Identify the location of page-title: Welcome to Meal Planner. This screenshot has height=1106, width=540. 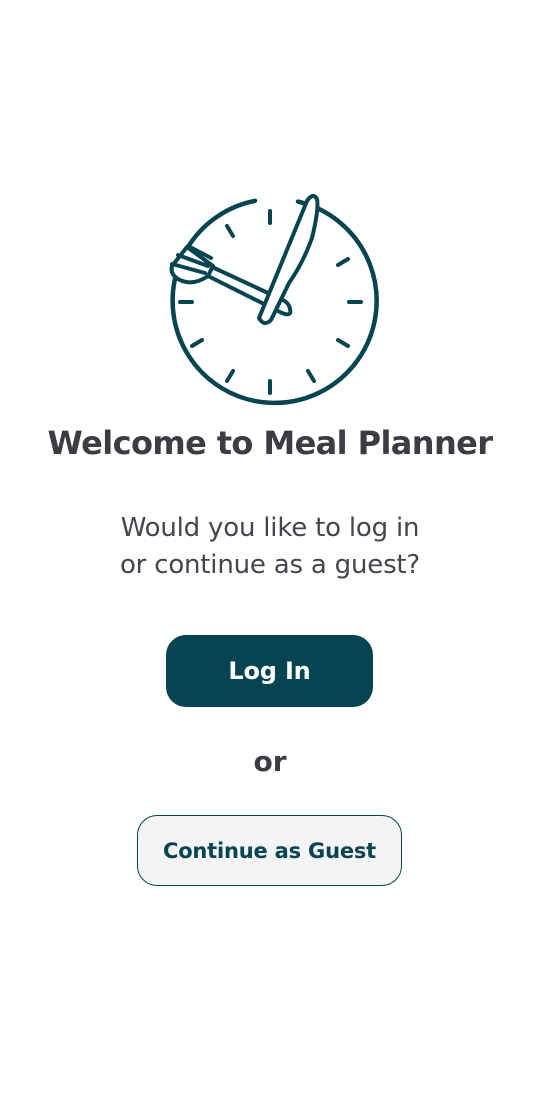
(270, 443).